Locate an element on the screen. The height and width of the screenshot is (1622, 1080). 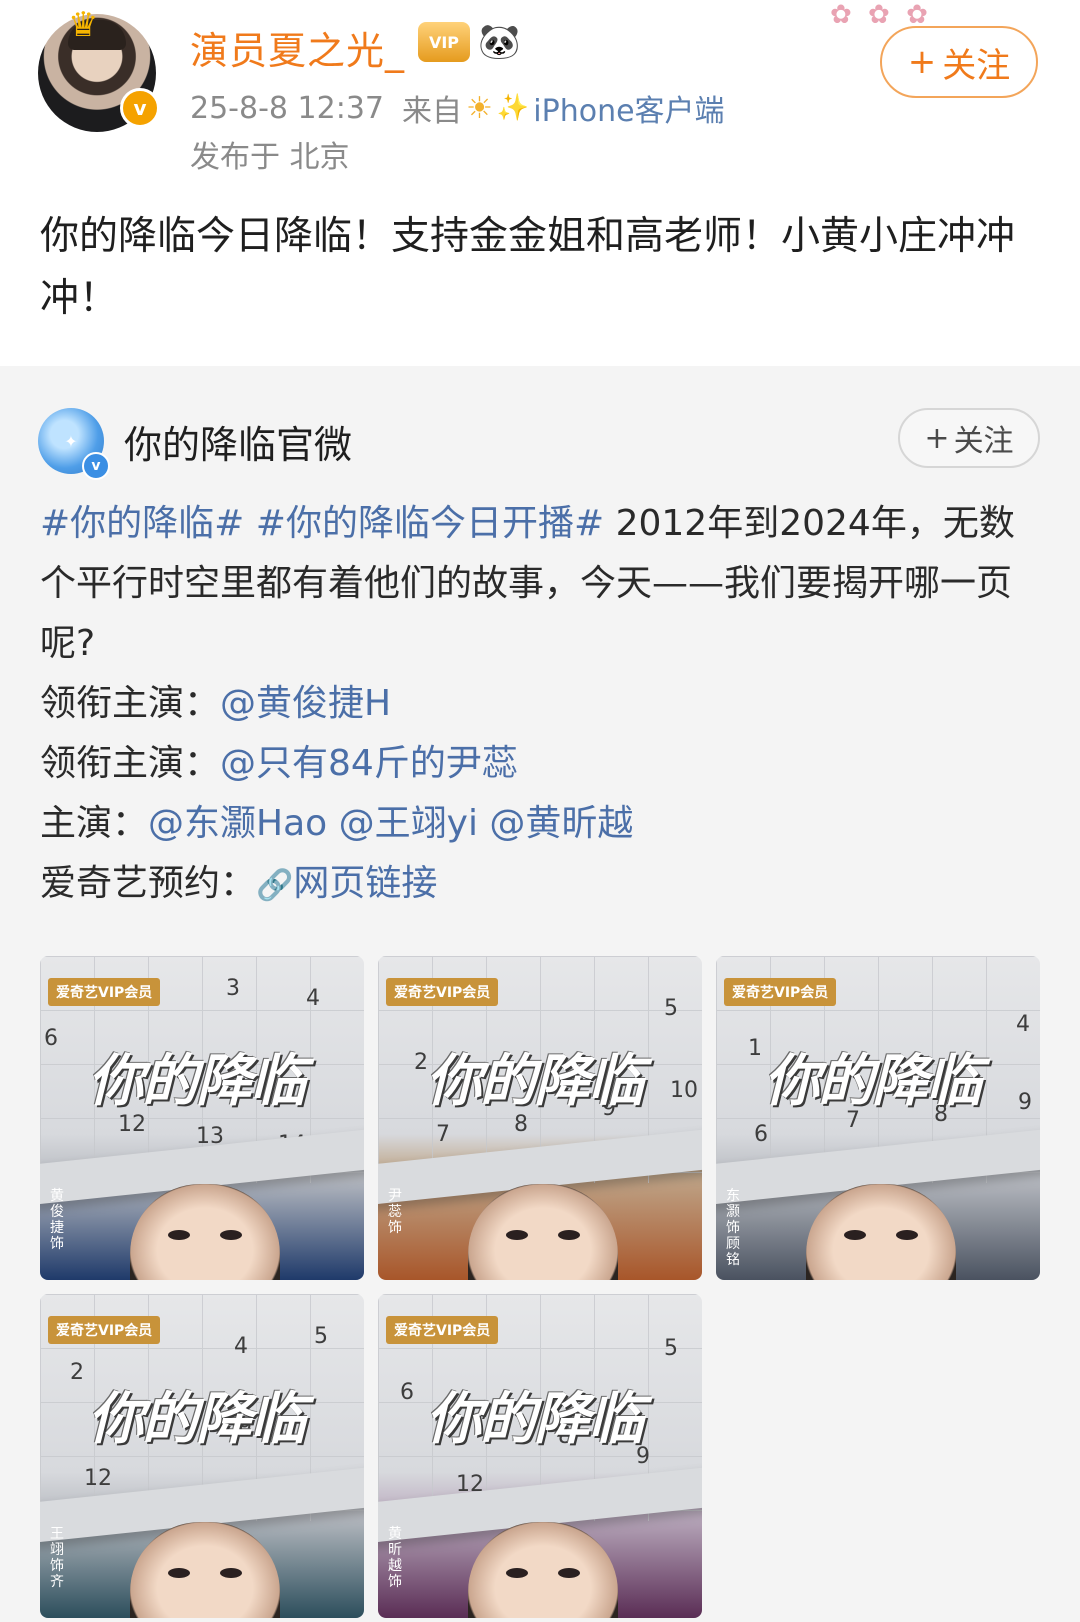
poster-image: 爱奇艺VIP会员 3 4 6 12 13 14 你的降临 黄俊捷饰 is located at coordinates (202, 1118).